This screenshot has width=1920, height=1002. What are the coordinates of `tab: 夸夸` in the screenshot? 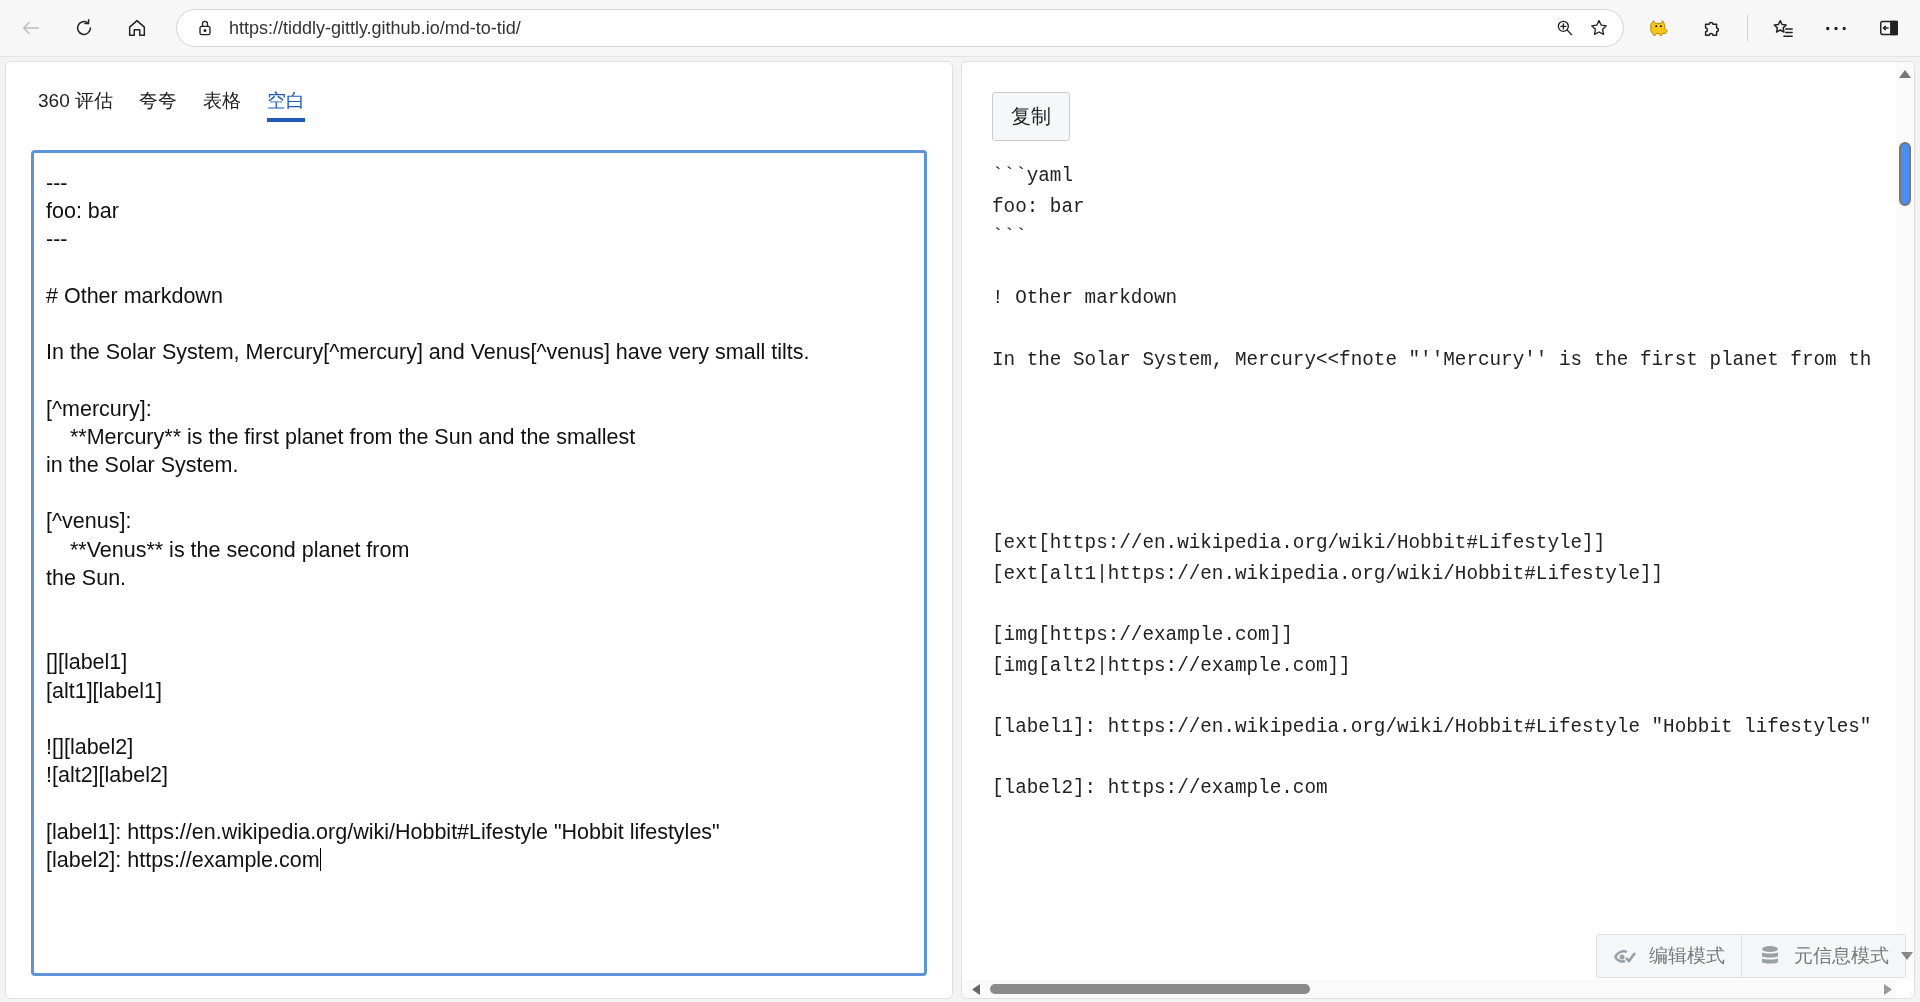 It's located at (158, 105).